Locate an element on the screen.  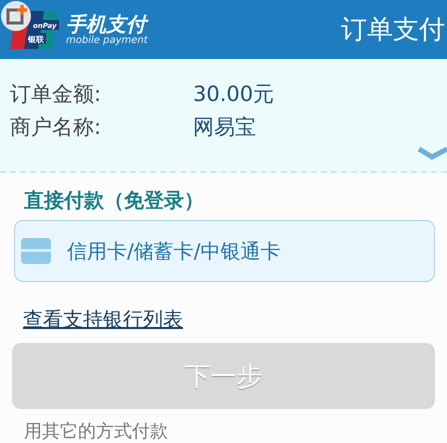
order-label: 订单金额: is located at coordinates (56, 94).